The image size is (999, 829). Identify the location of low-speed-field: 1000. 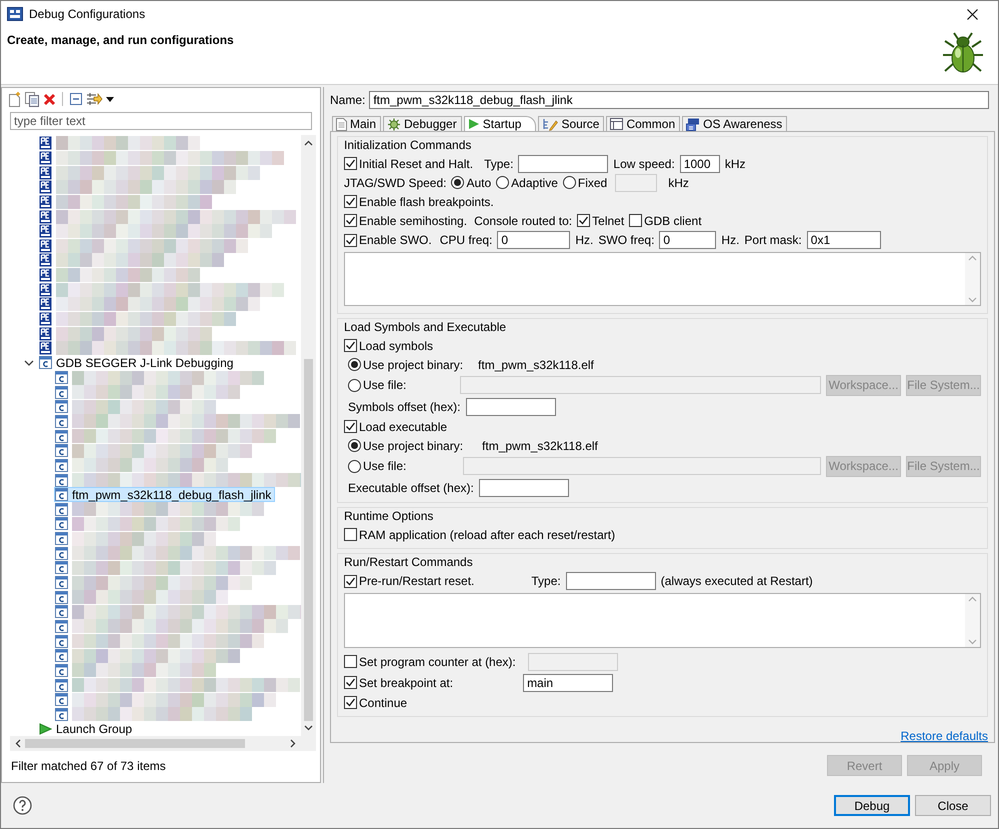
(700, 163).